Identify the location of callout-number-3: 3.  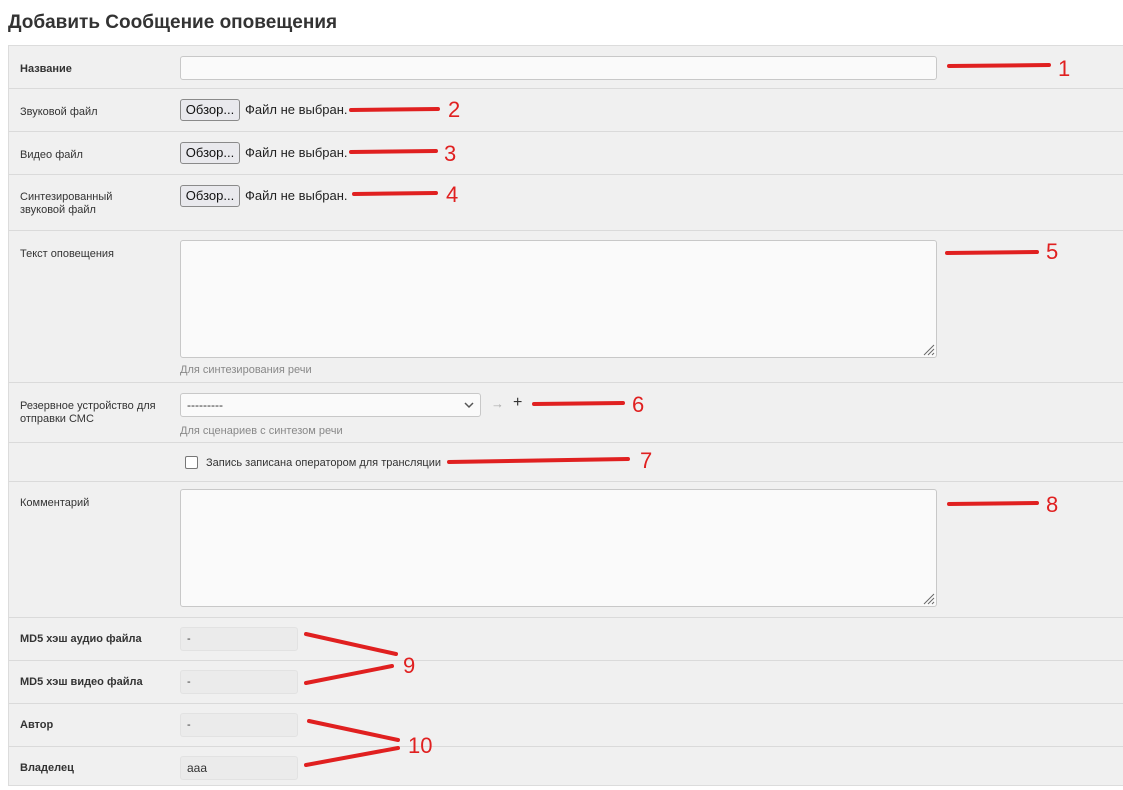
(450, 153).